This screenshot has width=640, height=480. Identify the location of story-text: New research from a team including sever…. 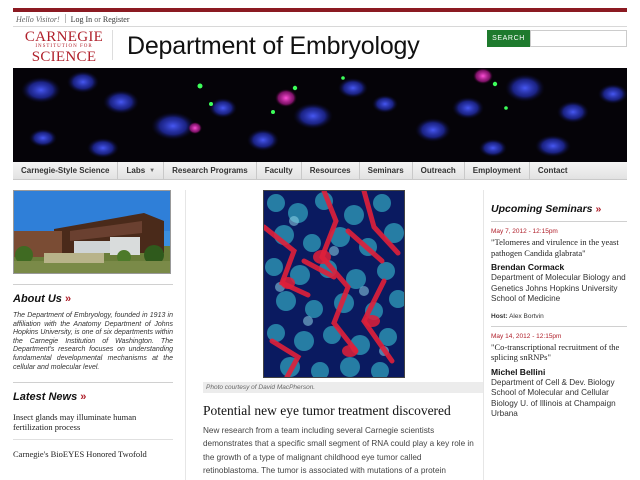
(338, 451).